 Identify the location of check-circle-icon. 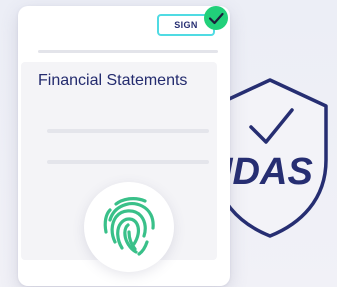
(216, 18).